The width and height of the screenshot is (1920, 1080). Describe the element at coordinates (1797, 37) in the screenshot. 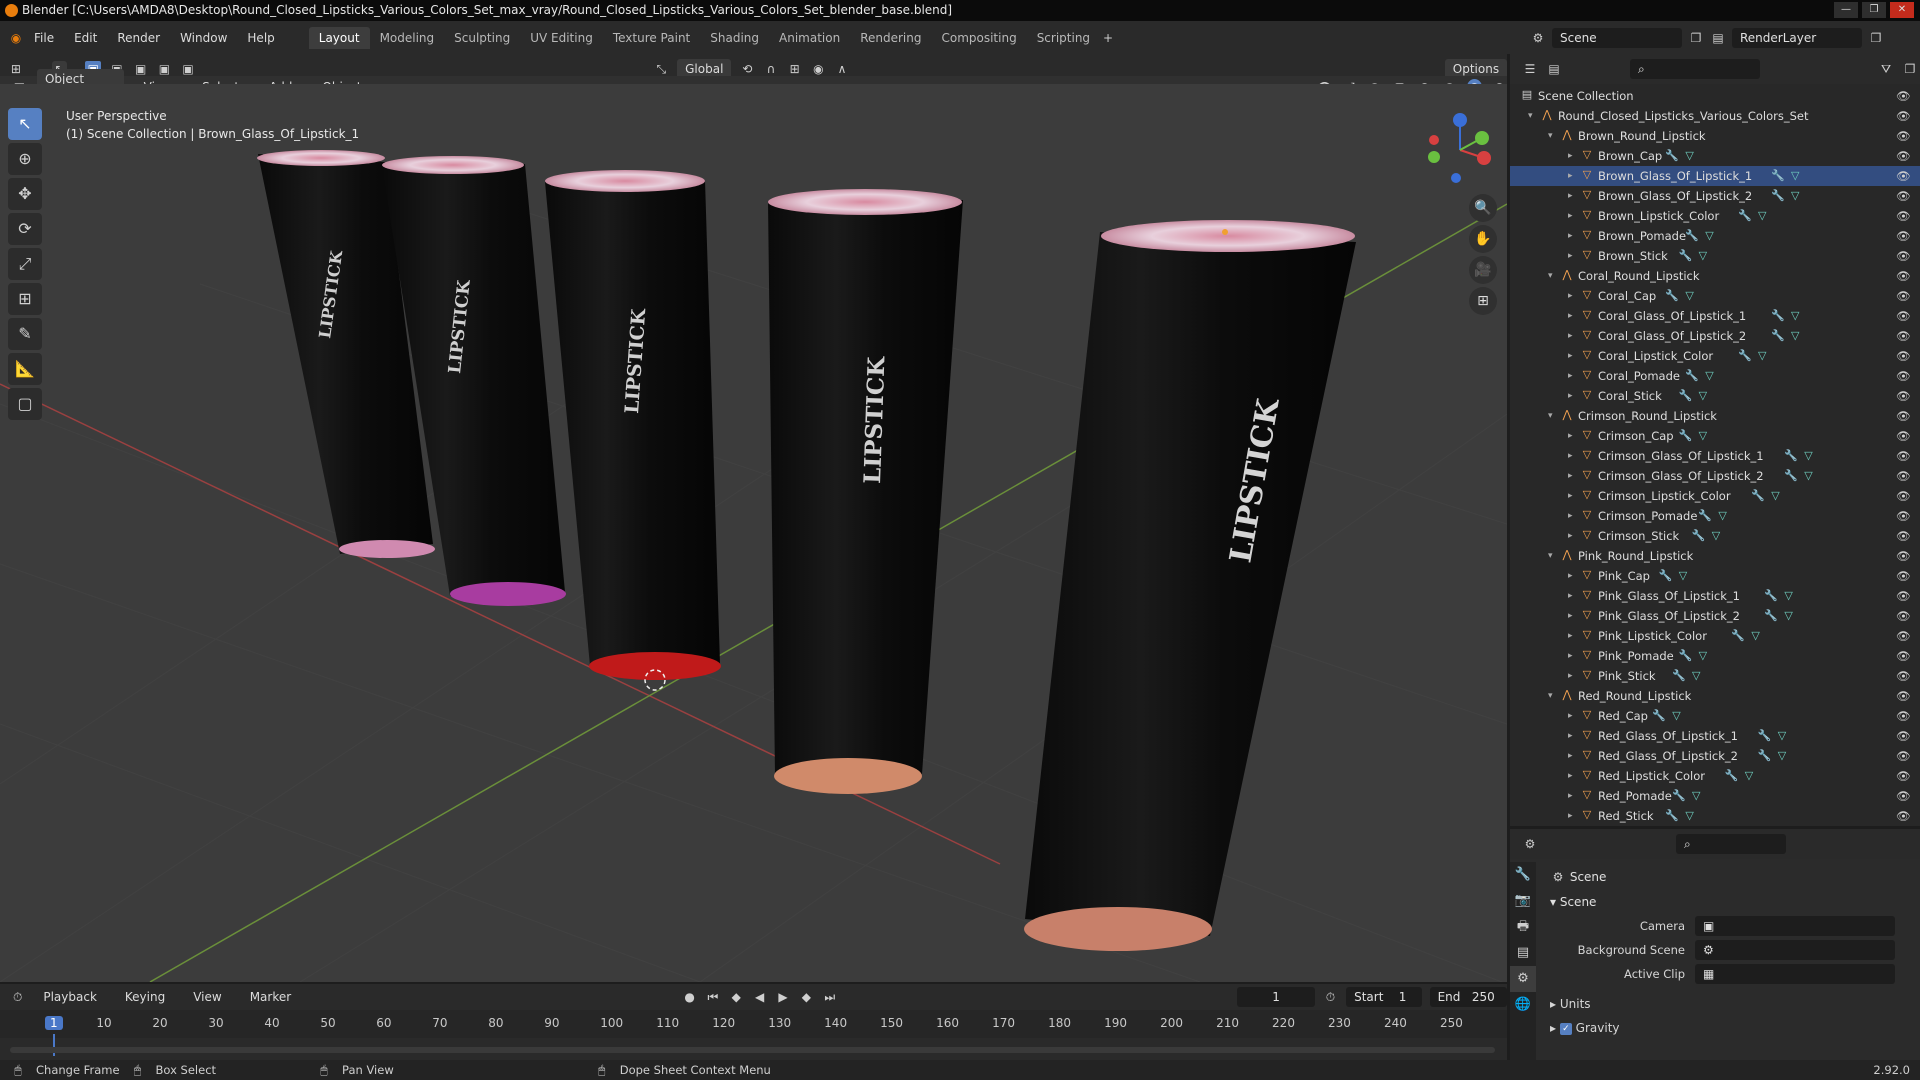

I see `view-layer-field: RenderLayer` at that location.